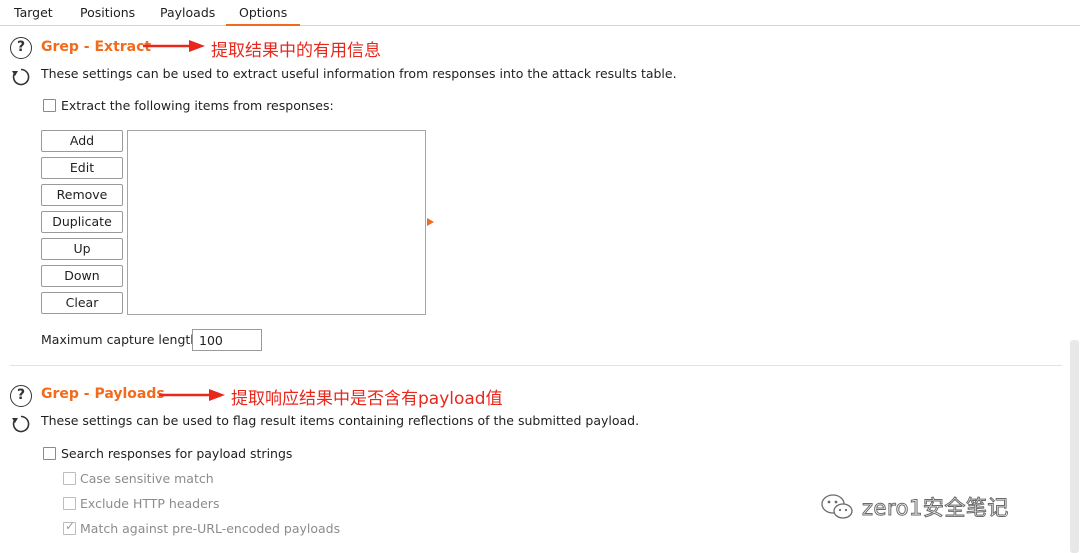 The width and height of the screenshot is (1080, 553). What do you see at coordinates (187, 13) in the screenshot?
I see `tab-payloads: Payloads` at bounding box center [187, 13].